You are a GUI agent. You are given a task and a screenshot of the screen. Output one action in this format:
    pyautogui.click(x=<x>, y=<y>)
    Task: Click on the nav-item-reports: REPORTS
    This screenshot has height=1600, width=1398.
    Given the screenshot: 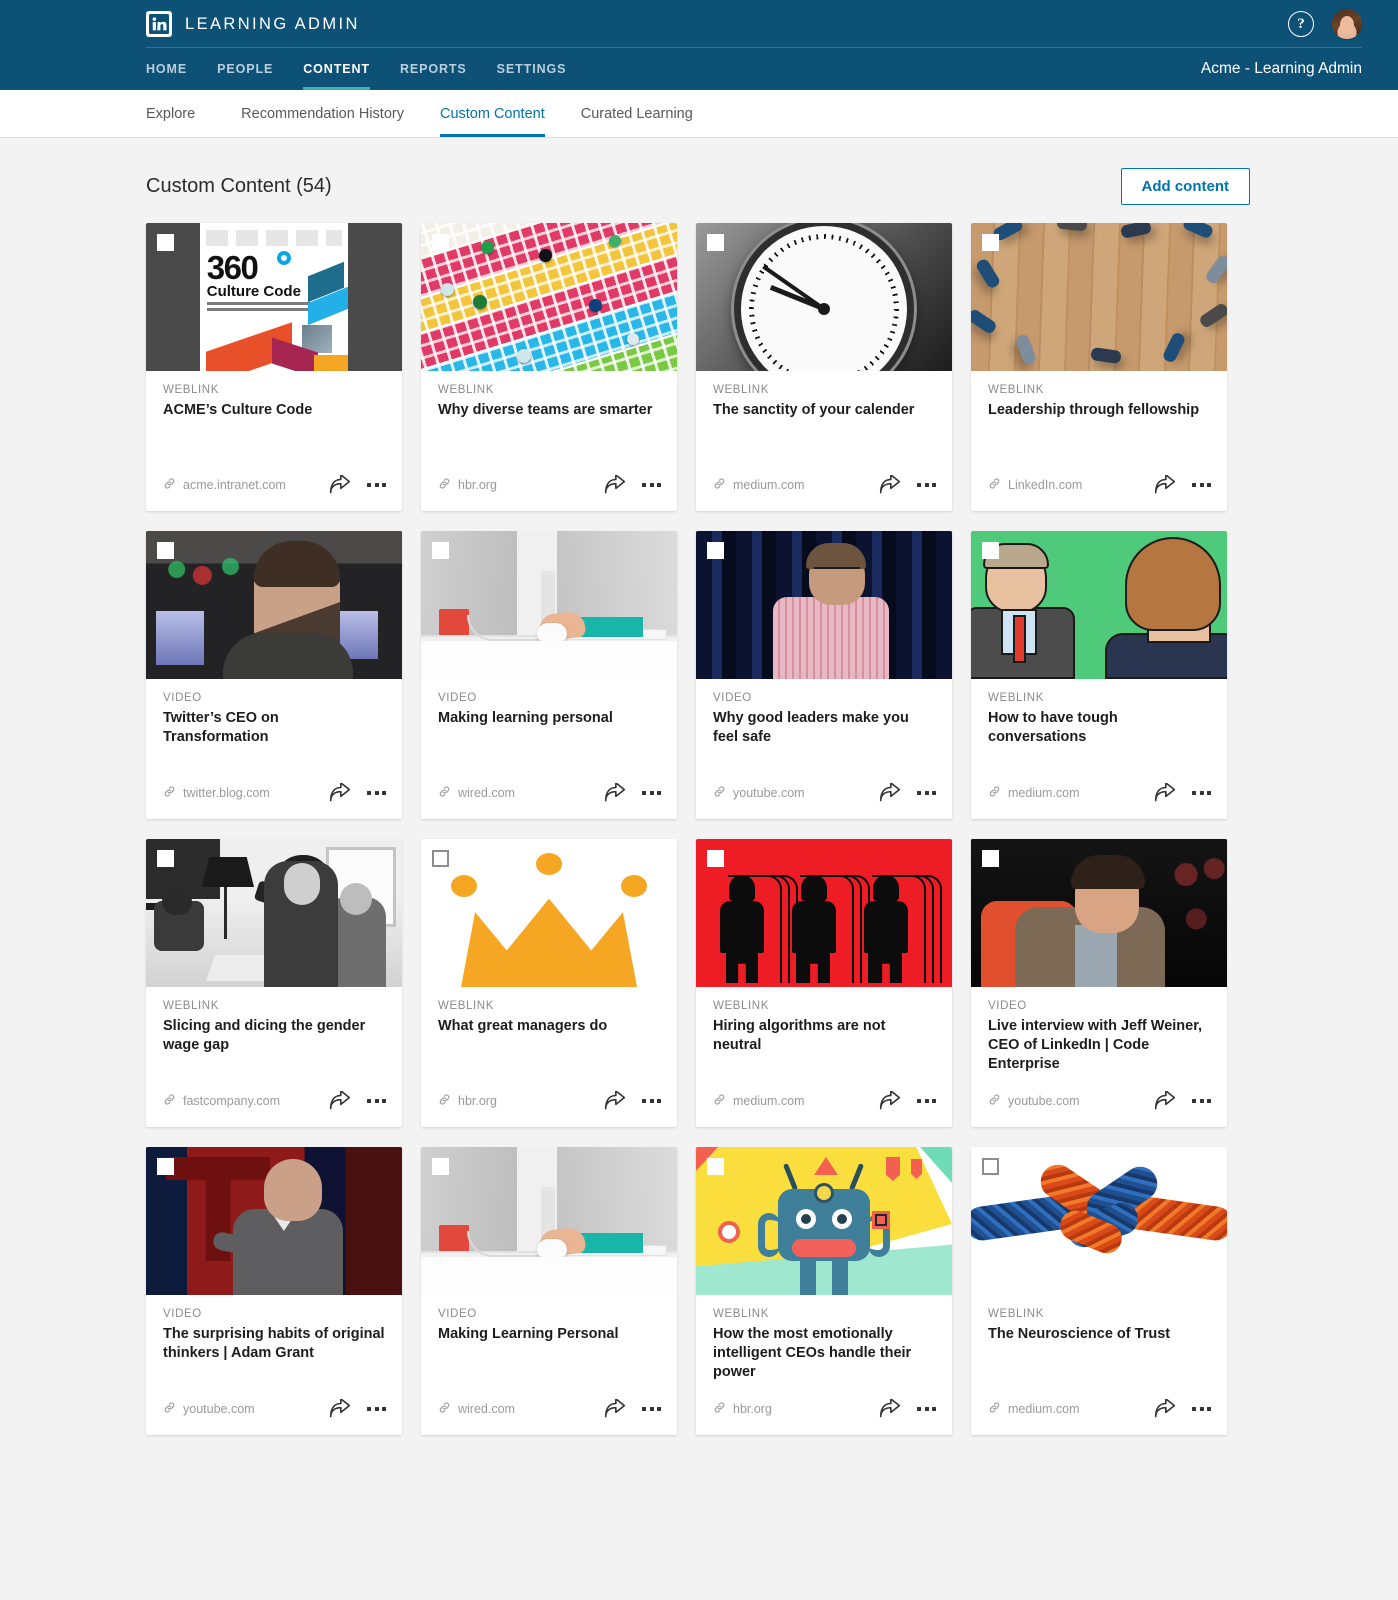 What is the action you would take?
    pyautogui.click(x=433, y=69)
    